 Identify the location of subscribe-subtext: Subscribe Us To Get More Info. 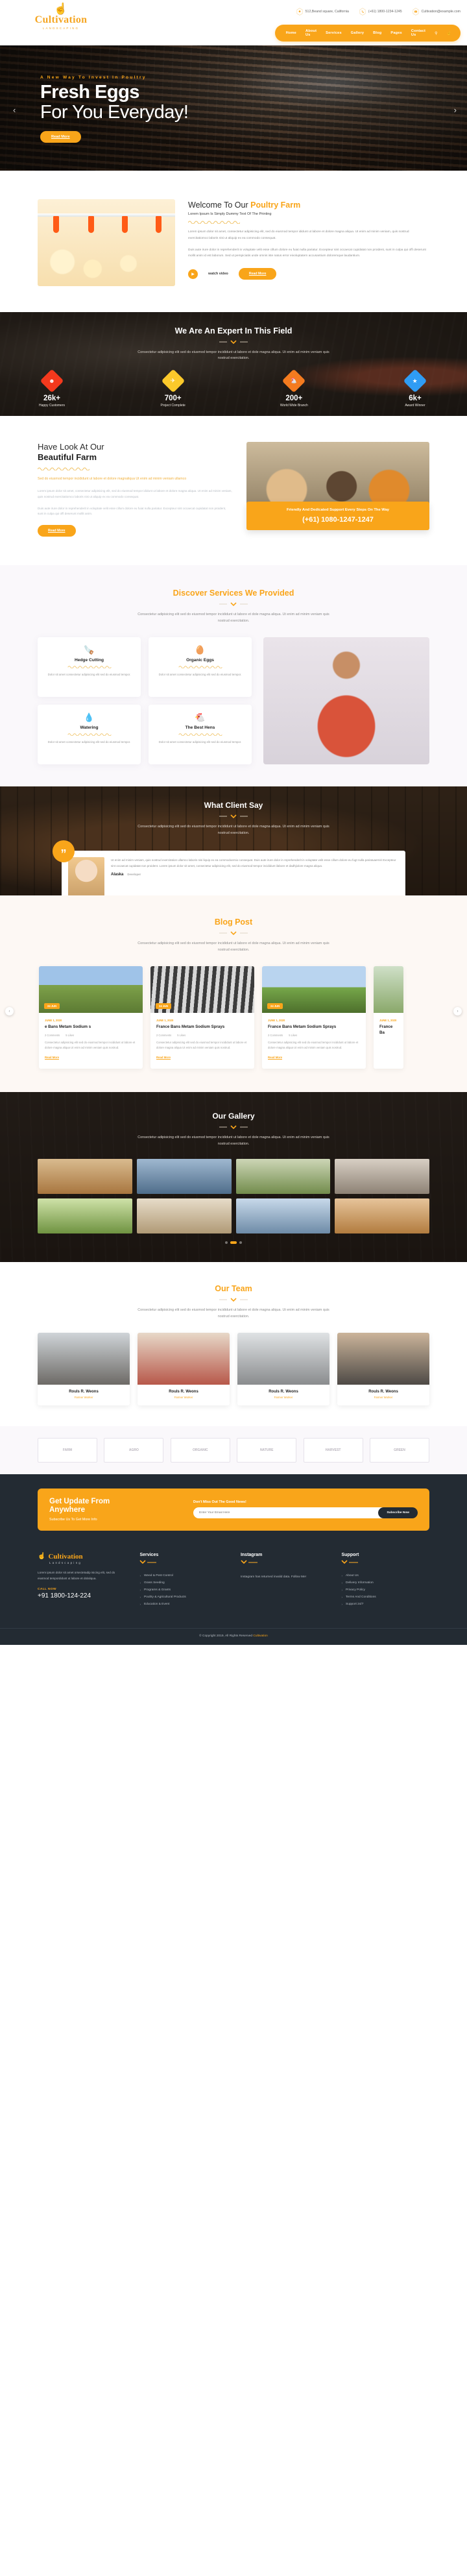
(73, 1519).